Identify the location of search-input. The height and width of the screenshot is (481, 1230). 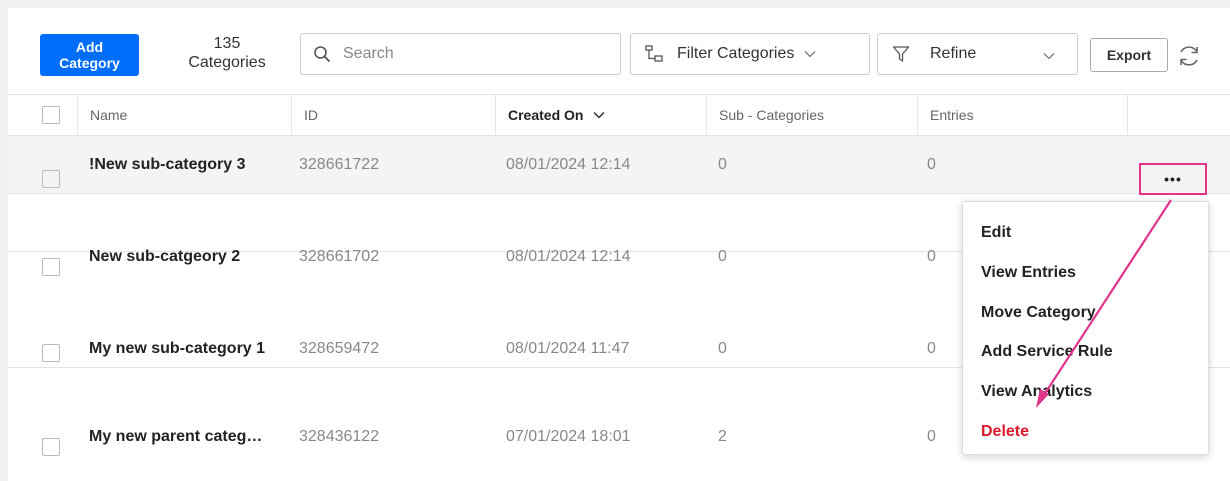
(473, 54).